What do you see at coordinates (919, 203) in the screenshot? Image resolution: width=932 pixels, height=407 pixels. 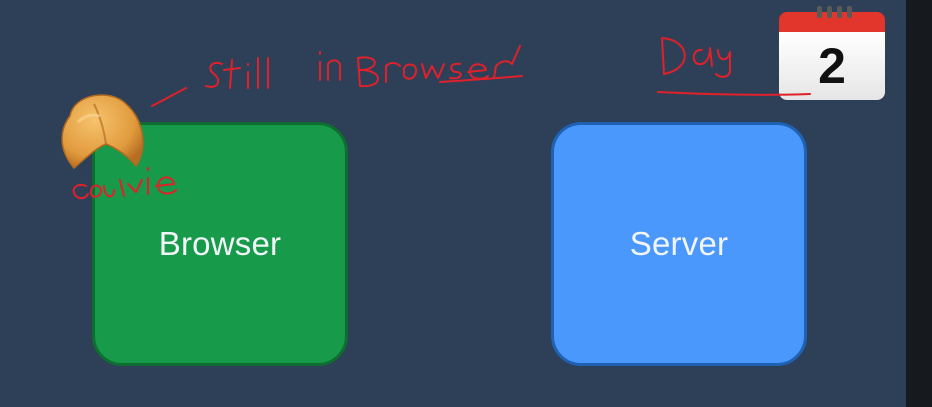 I see `side-panel-edge` at bounding box center [919, 203].